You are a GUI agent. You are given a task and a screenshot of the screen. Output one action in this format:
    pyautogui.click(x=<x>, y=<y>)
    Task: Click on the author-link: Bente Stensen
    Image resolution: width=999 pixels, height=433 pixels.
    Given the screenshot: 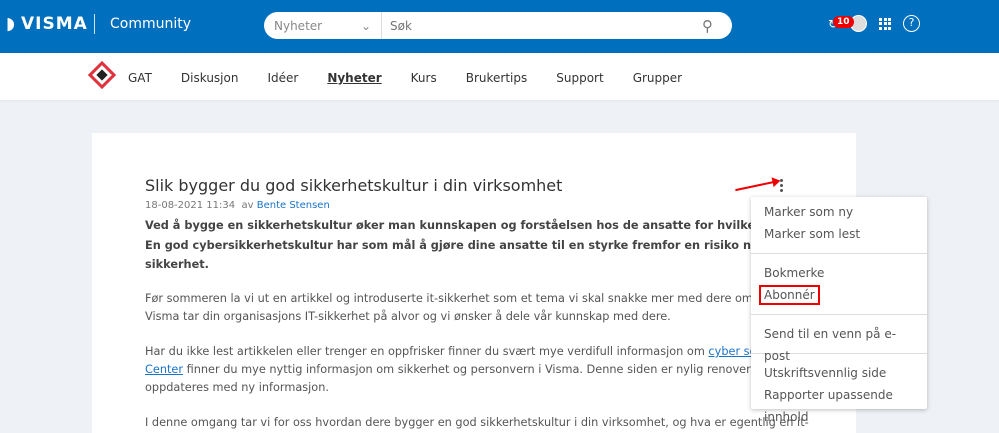 What is the action you would take?
    pyautogui.click(x=293, y=205)
    